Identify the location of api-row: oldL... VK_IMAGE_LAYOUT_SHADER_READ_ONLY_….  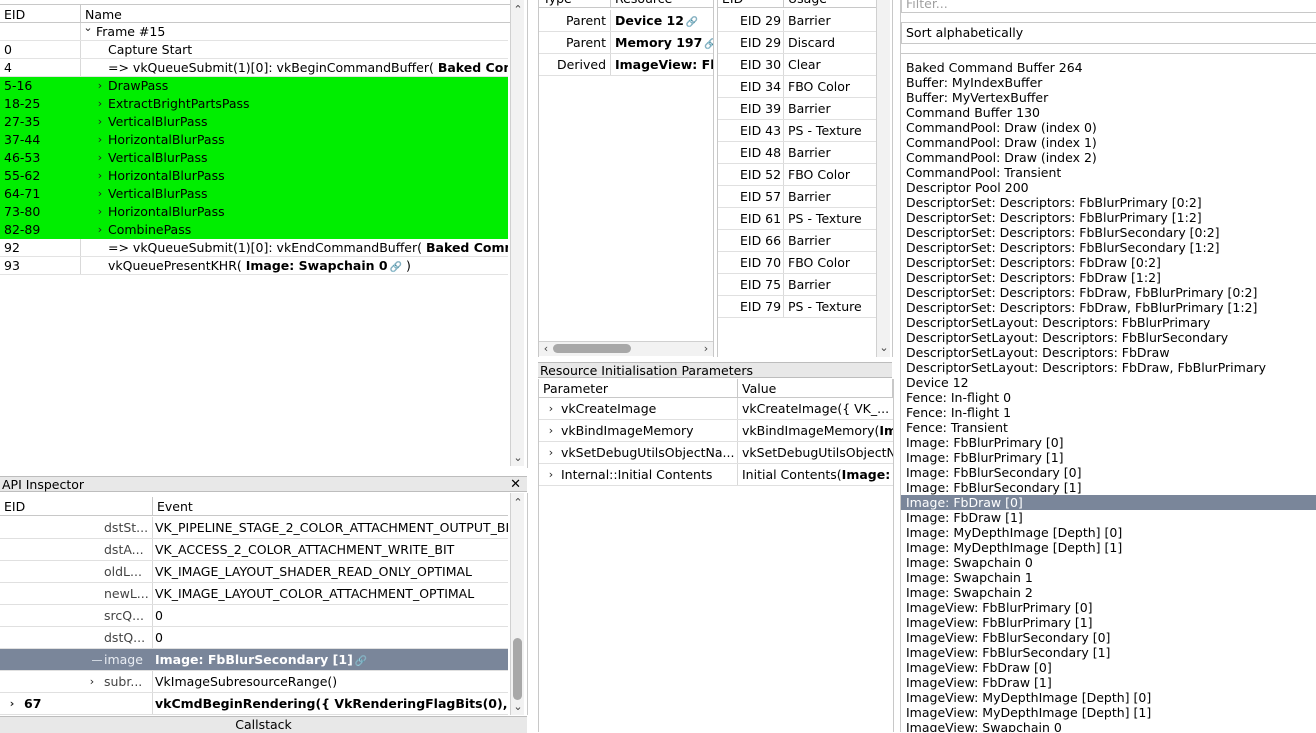
(254, 572).